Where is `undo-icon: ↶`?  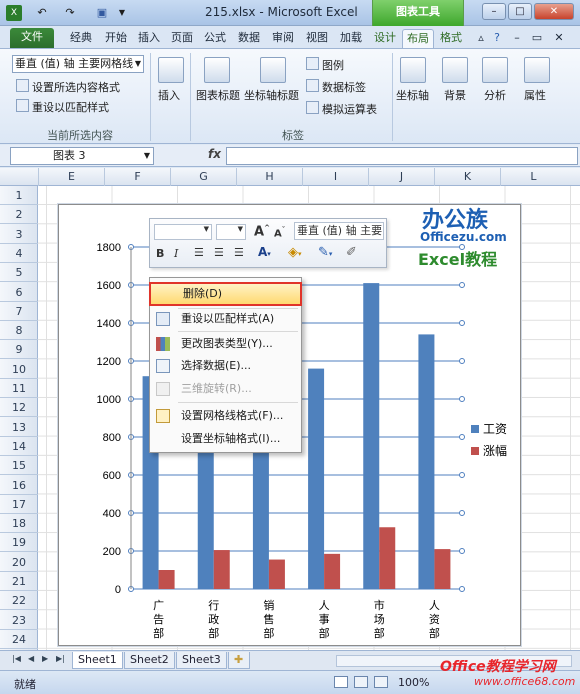 undo-icon: ↶ is located at coordinates (42, 13).